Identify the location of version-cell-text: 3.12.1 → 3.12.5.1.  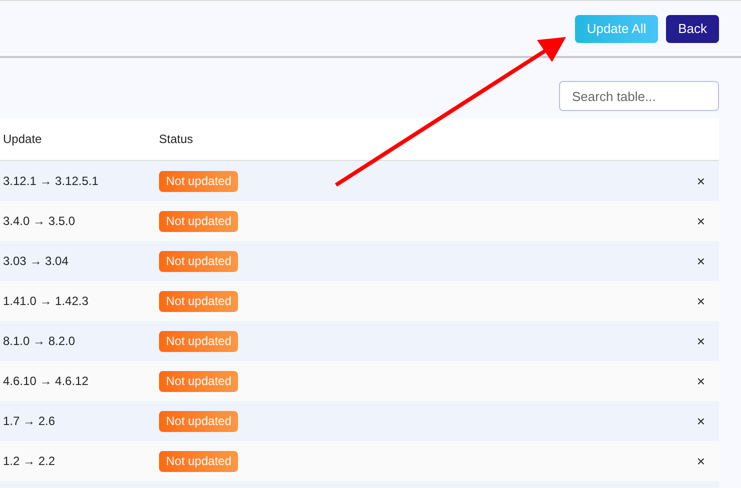
(51, 181).